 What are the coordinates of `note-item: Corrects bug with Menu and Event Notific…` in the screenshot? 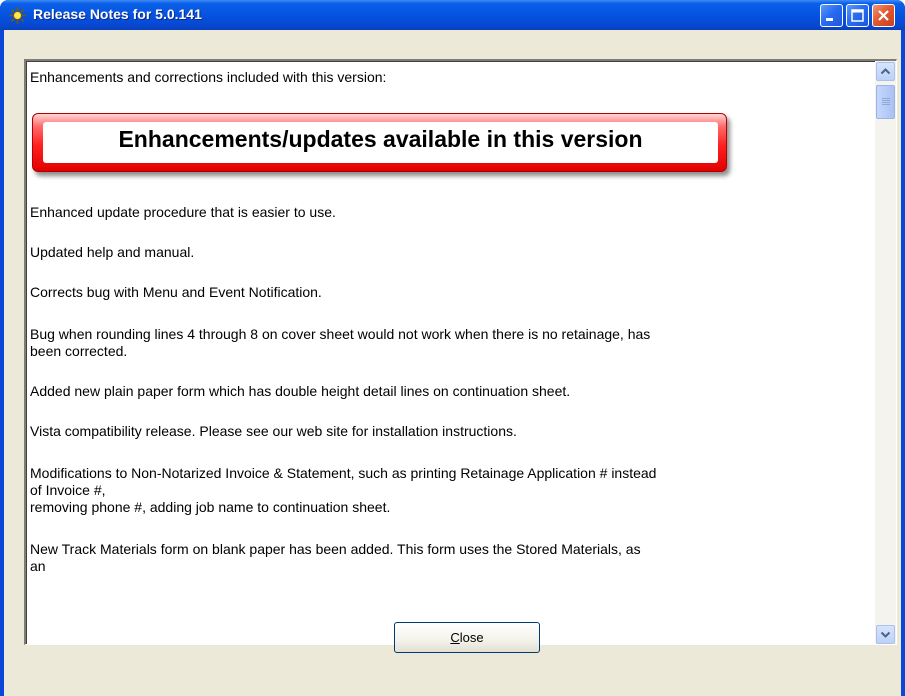 It's located at (176, 292).